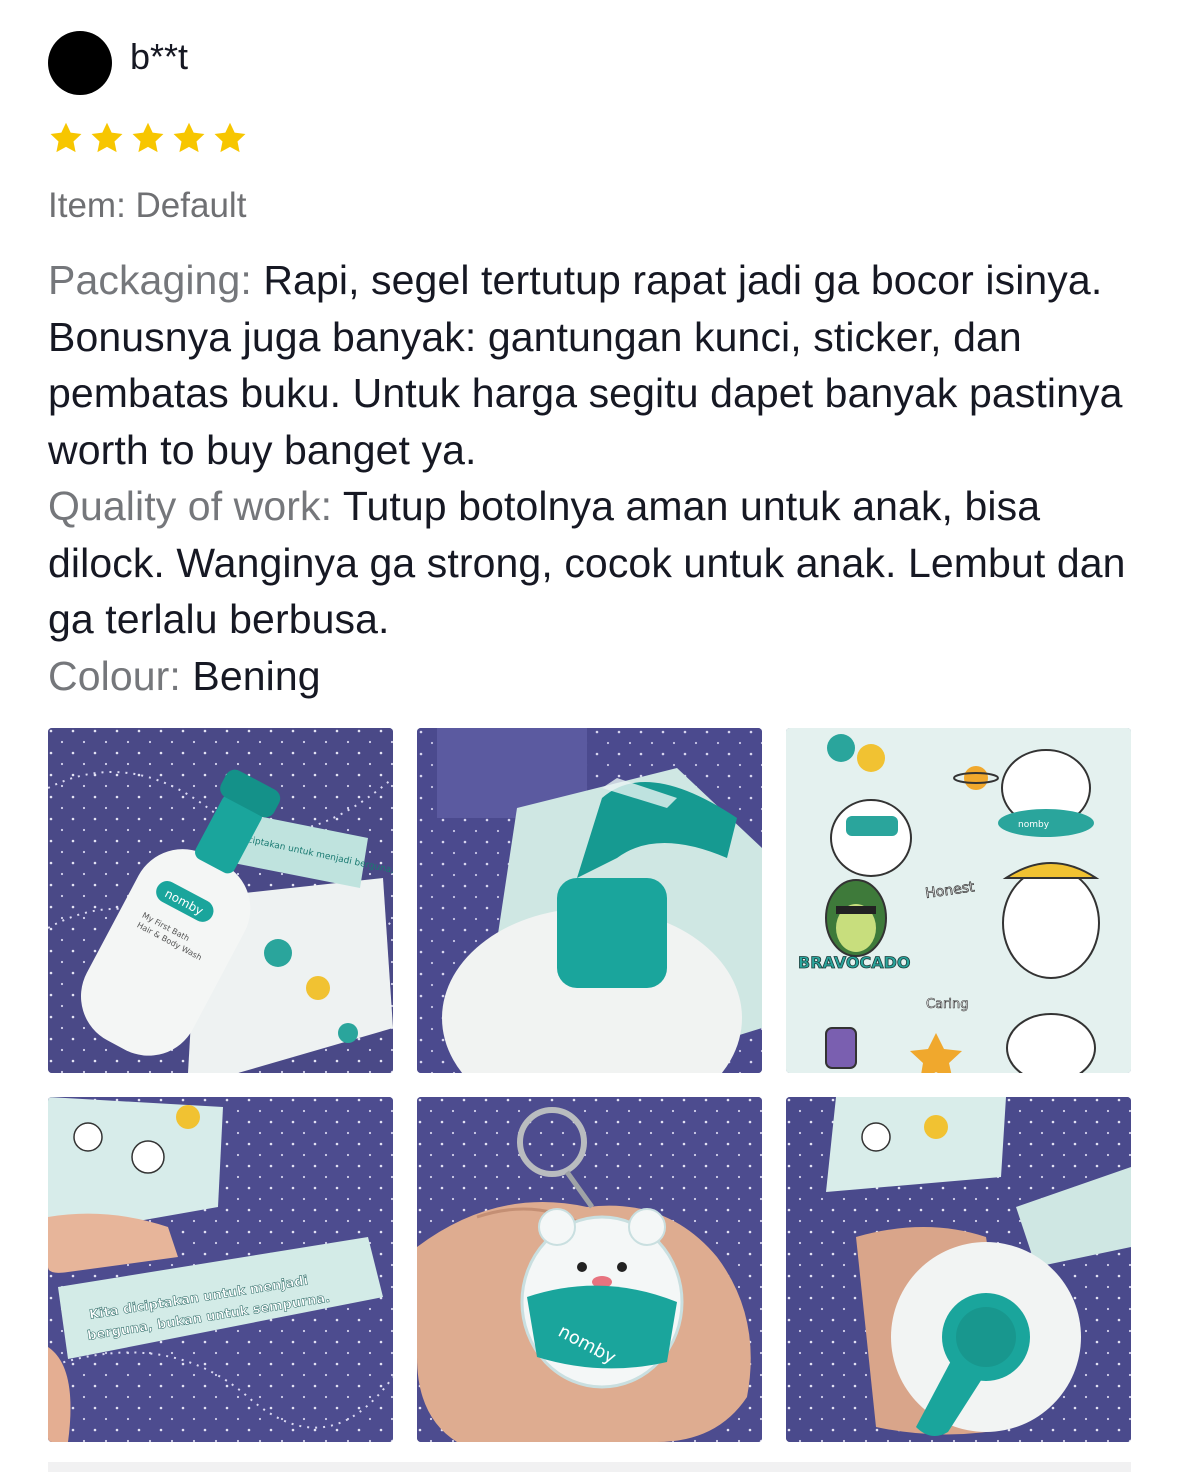  I want to click on rating-stars, so click(589, 138).